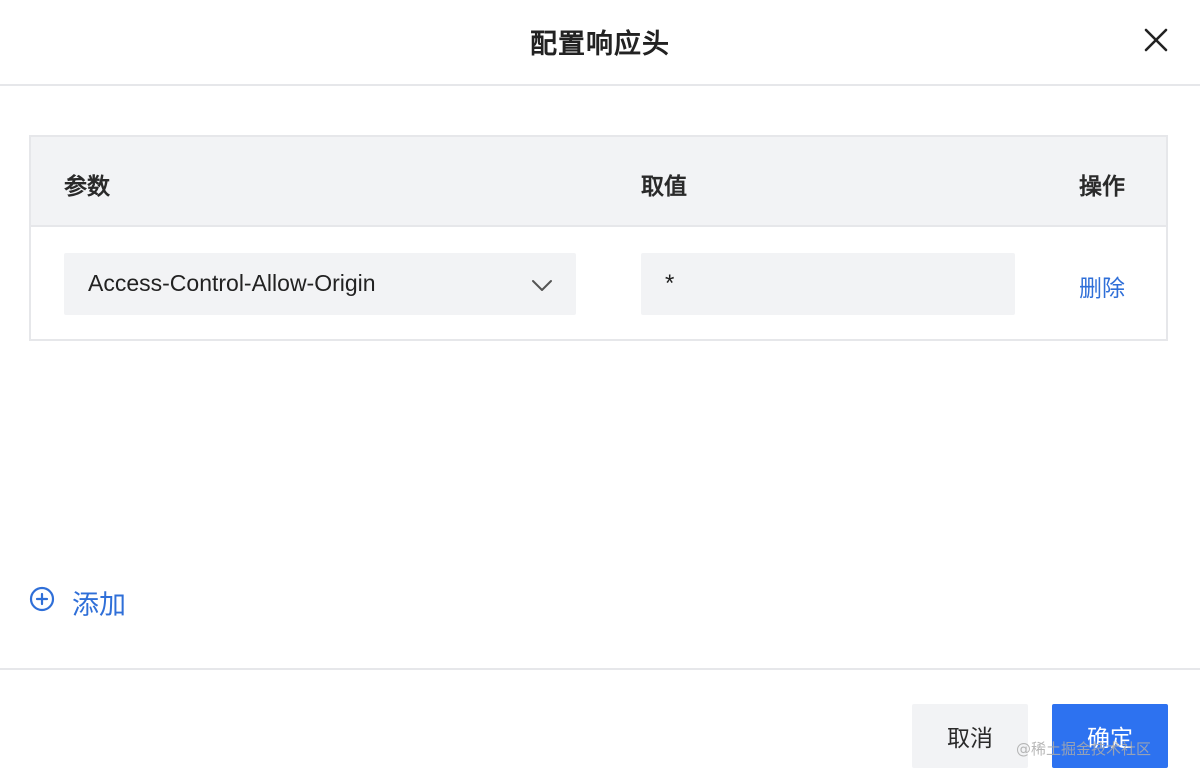 The height and width of the screenshot is (780, 1200). I want to click on column-header-value: 取值, so click(664, 187).